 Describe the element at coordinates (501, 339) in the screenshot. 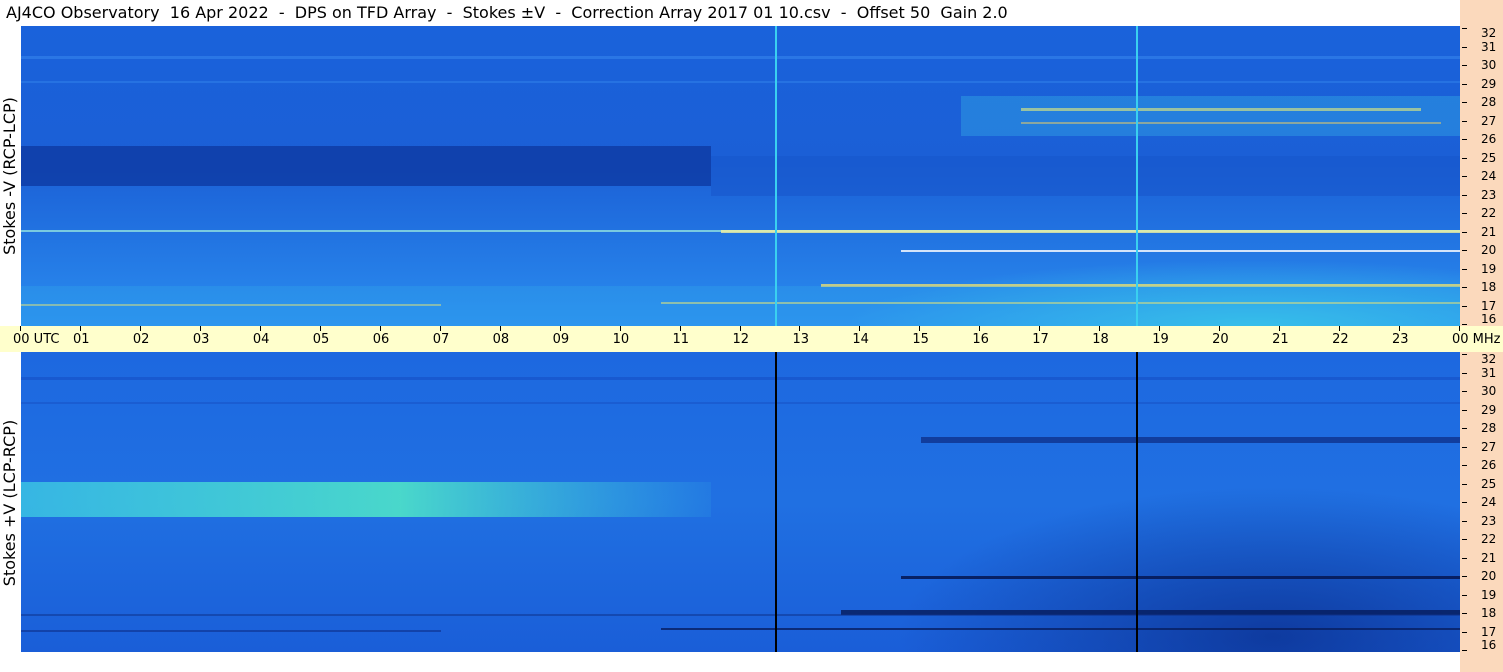

I see `time-tick-label: 08` at that location.